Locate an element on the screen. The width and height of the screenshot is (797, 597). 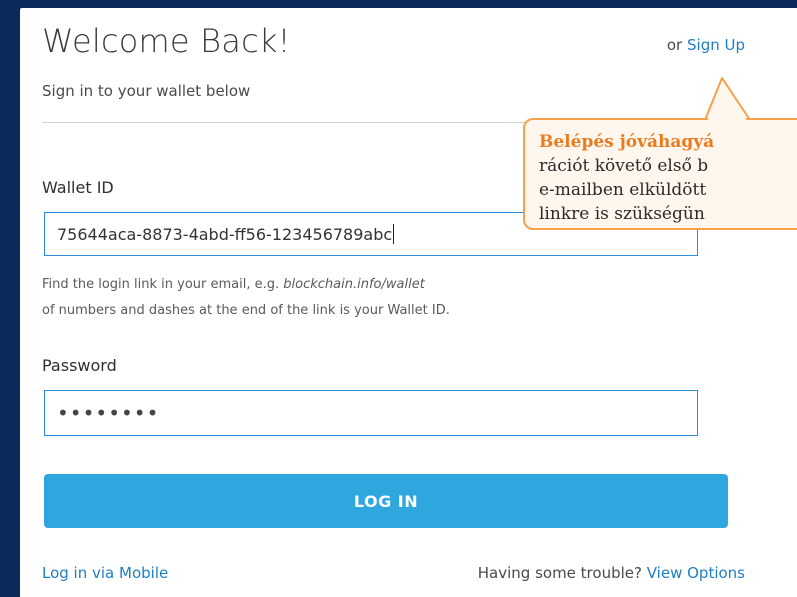
signup-prompt: or Sign Up is located at coordinates (706, 45).